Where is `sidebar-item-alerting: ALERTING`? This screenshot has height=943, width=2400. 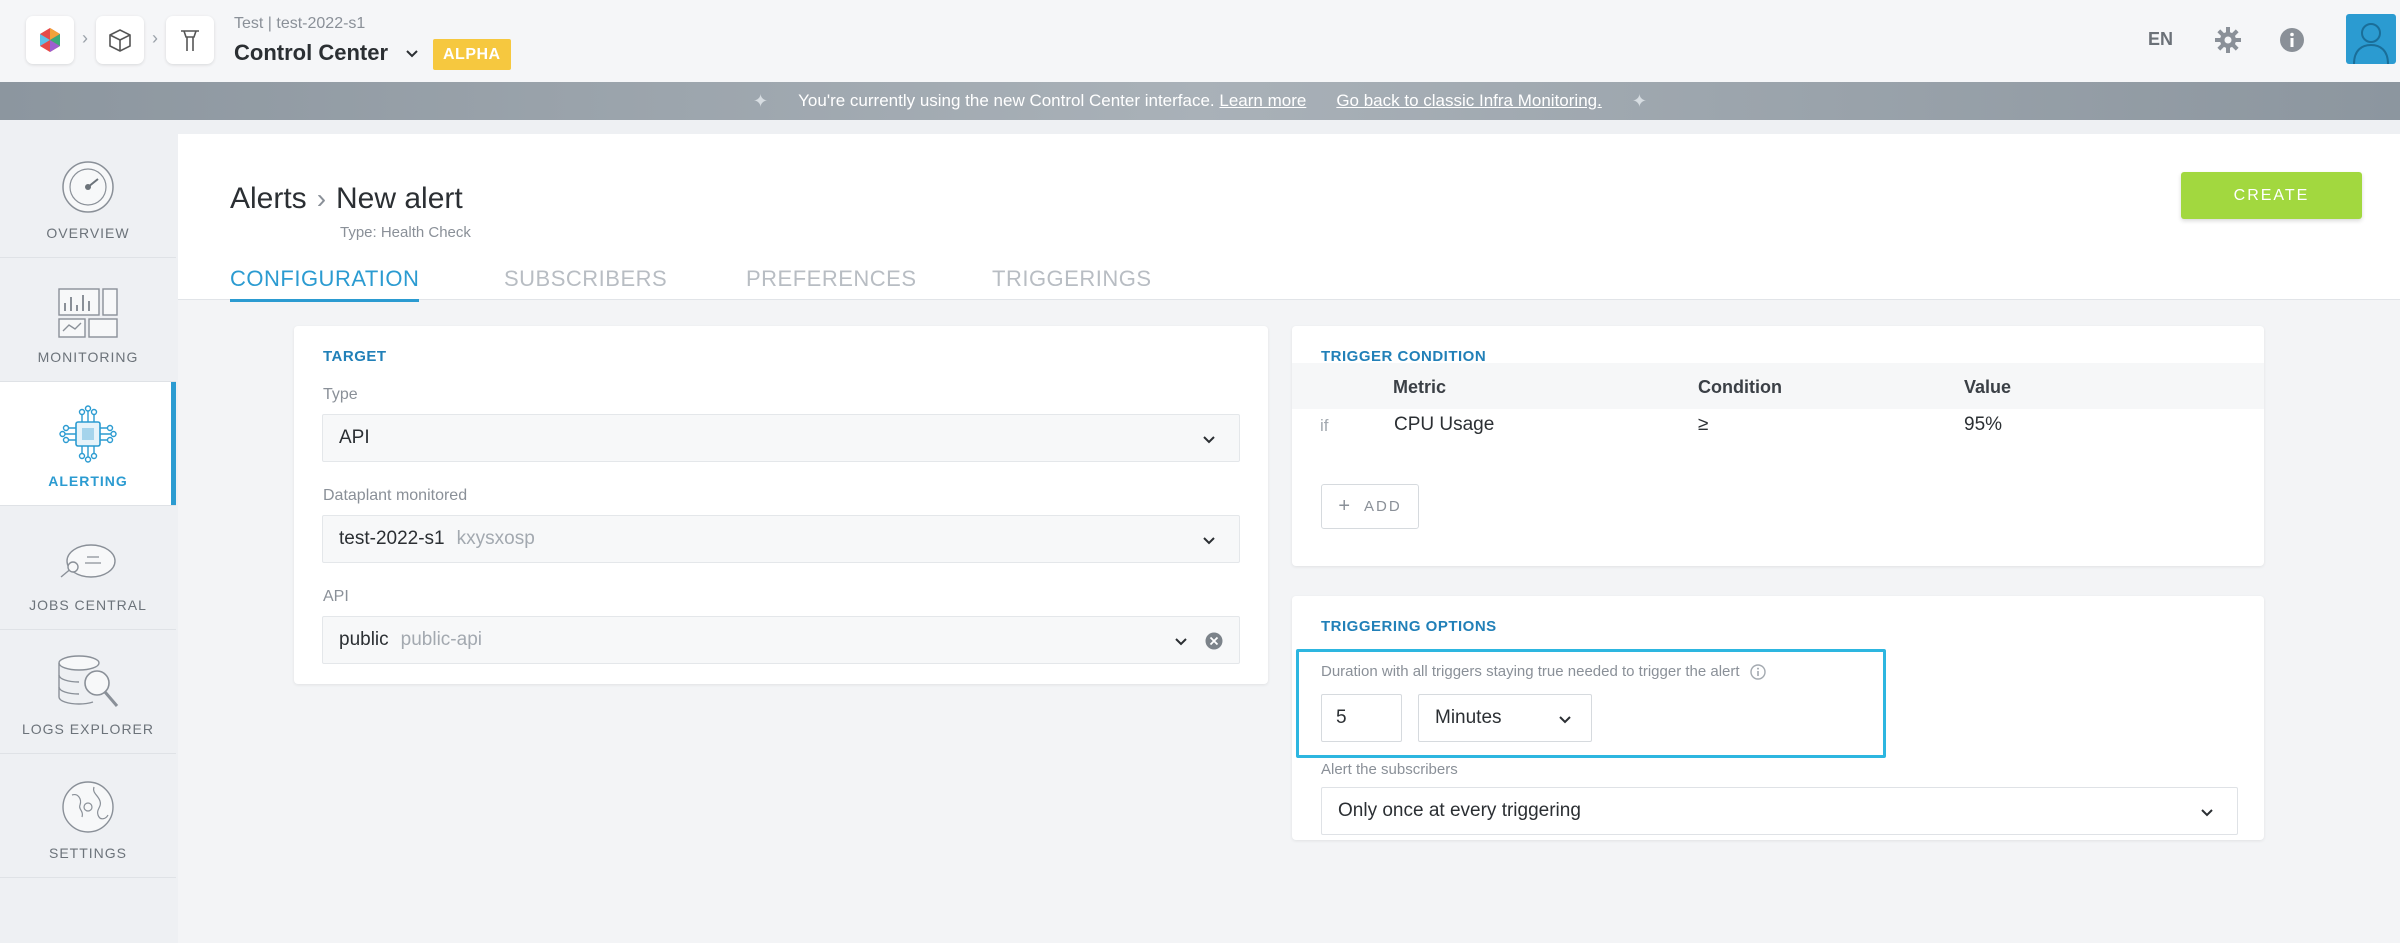
sidebar-item-alerting: ALERTING is located at coordinates (88, 444).